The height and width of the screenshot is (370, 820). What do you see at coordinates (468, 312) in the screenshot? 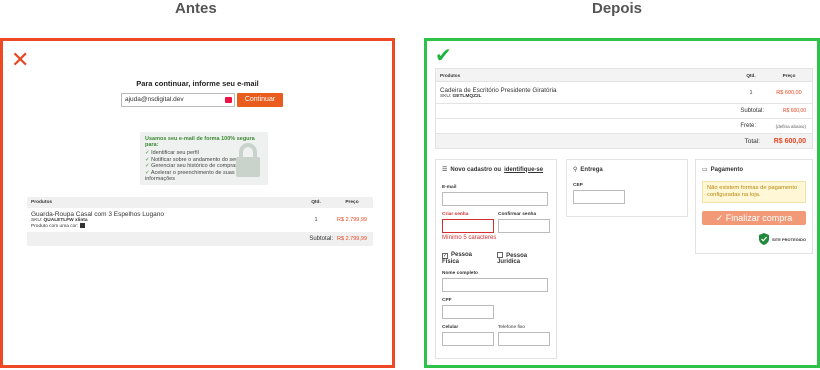
I see `cpf-field` at bounding box center [468, 312].